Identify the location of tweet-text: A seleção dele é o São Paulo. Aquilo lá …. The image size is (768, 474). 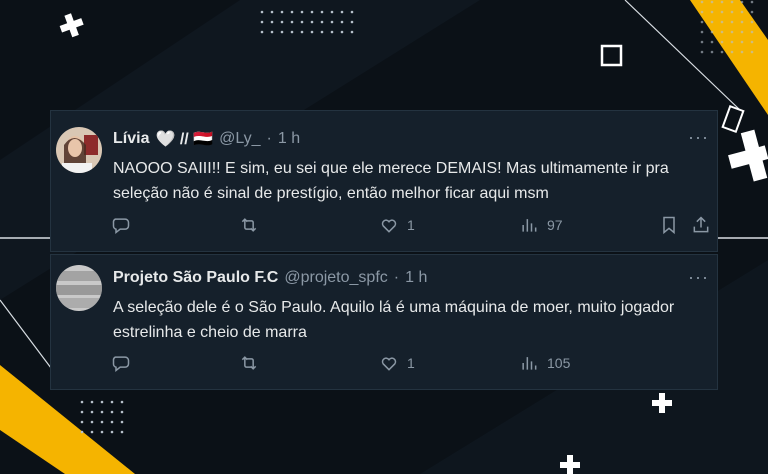
(394, 320).